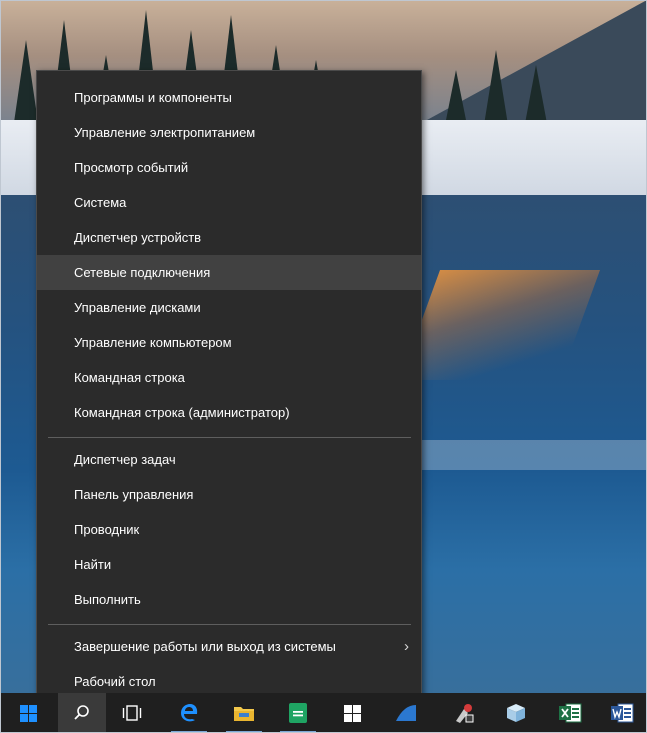 This screenshot has width=647, height=733. I want to click on chevron-right-icon: ›, so click(406, 646).